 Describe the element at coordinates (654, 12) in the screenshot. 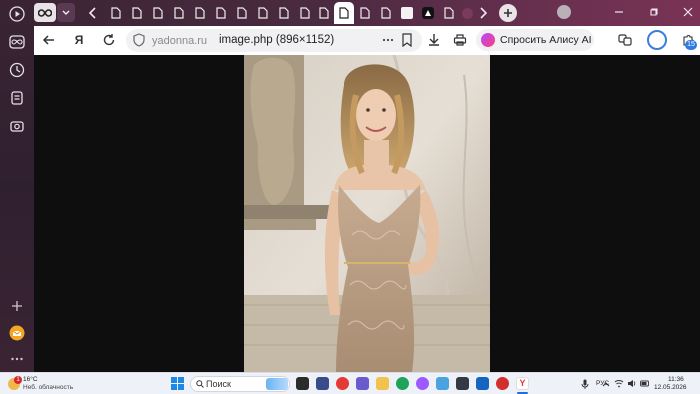

I see `restore-button` at that location.